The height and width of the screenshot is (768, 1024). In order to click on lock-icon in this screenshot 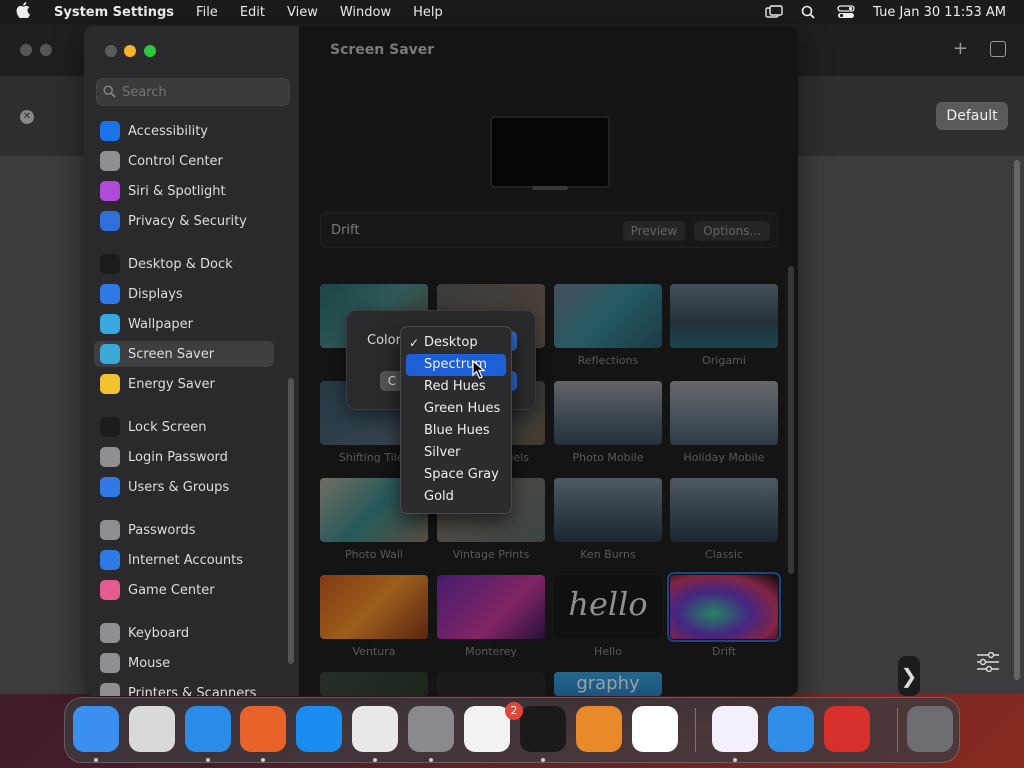, I will do `click(110, 427)`.